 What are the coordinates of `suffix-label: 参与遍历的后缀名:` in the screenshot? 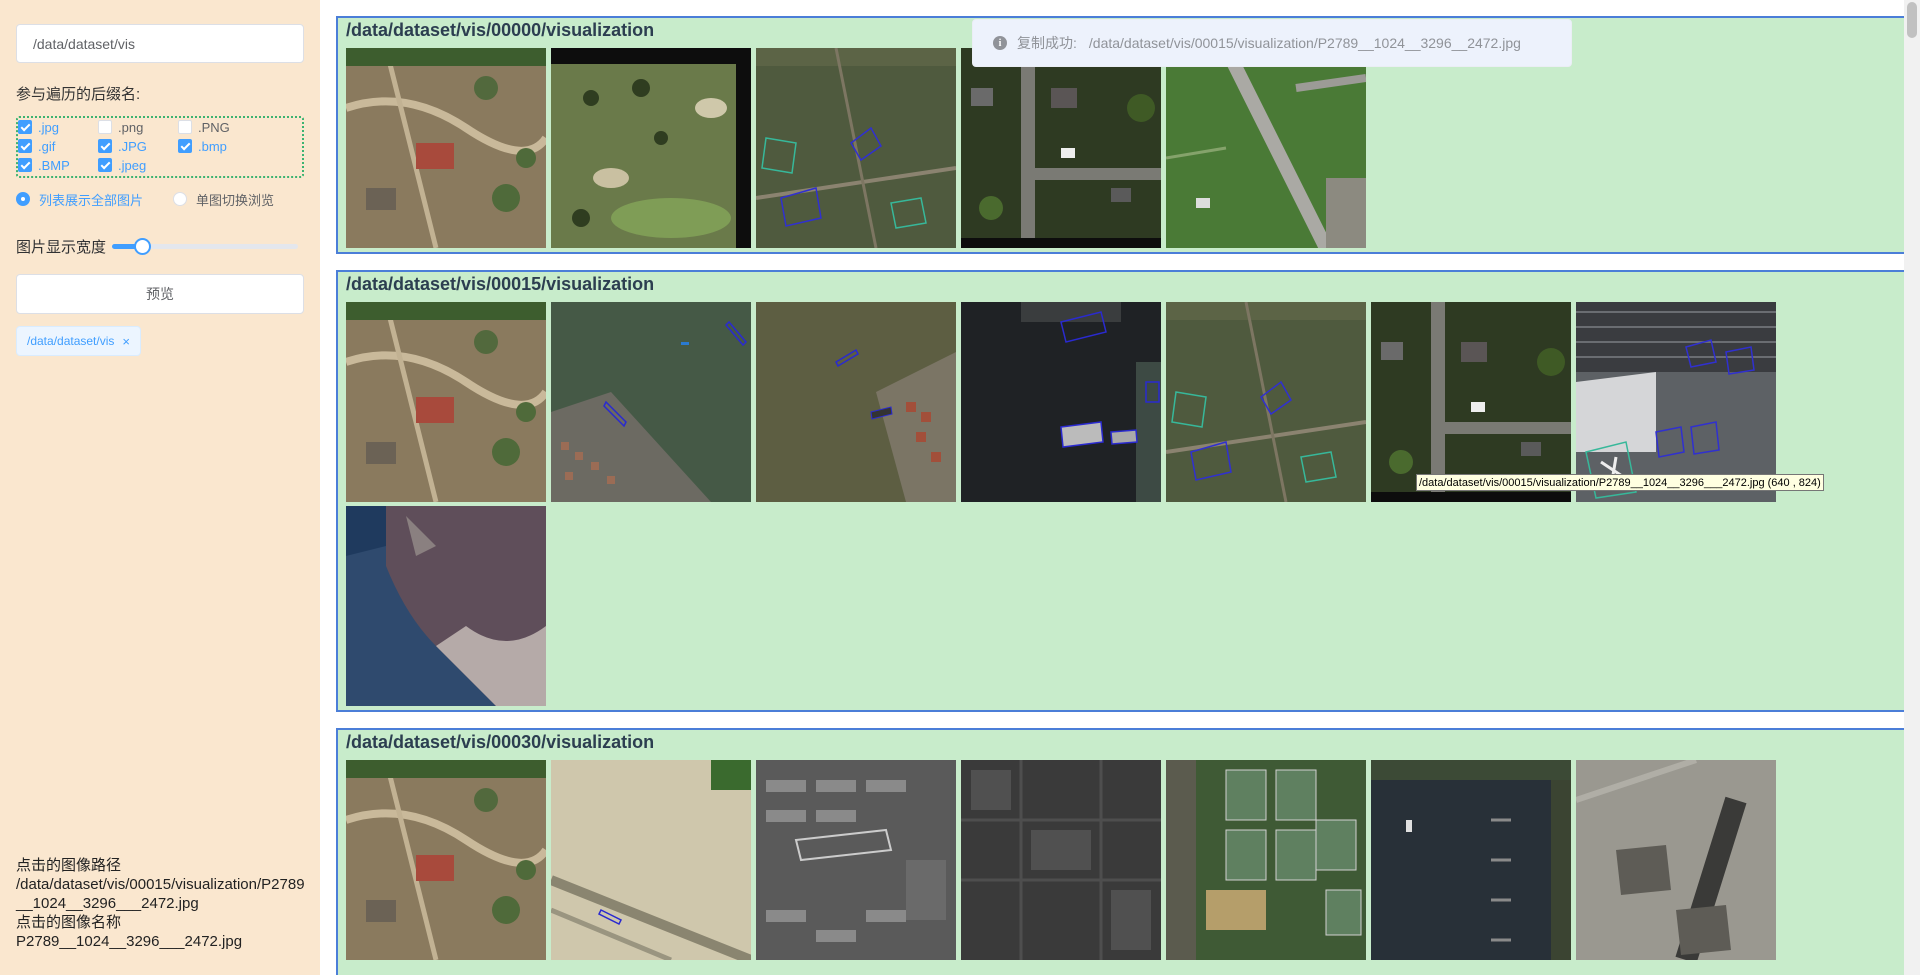 It's located at (78, 94).